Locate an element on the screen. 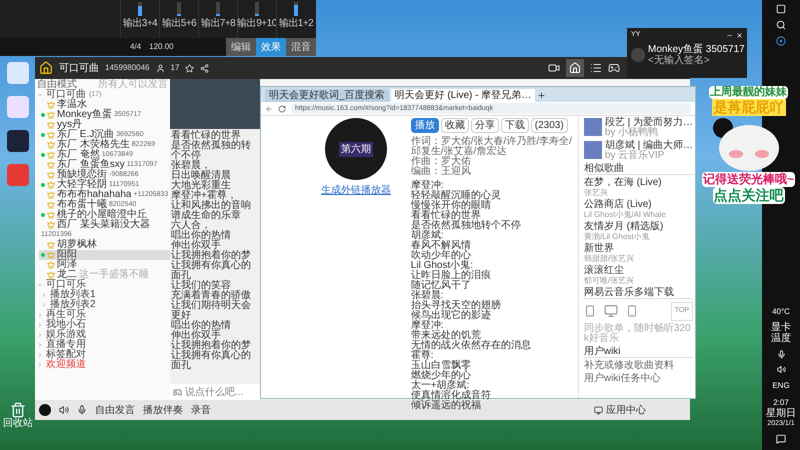  member-row: 阿泽 is located at coordinates (104, 265).